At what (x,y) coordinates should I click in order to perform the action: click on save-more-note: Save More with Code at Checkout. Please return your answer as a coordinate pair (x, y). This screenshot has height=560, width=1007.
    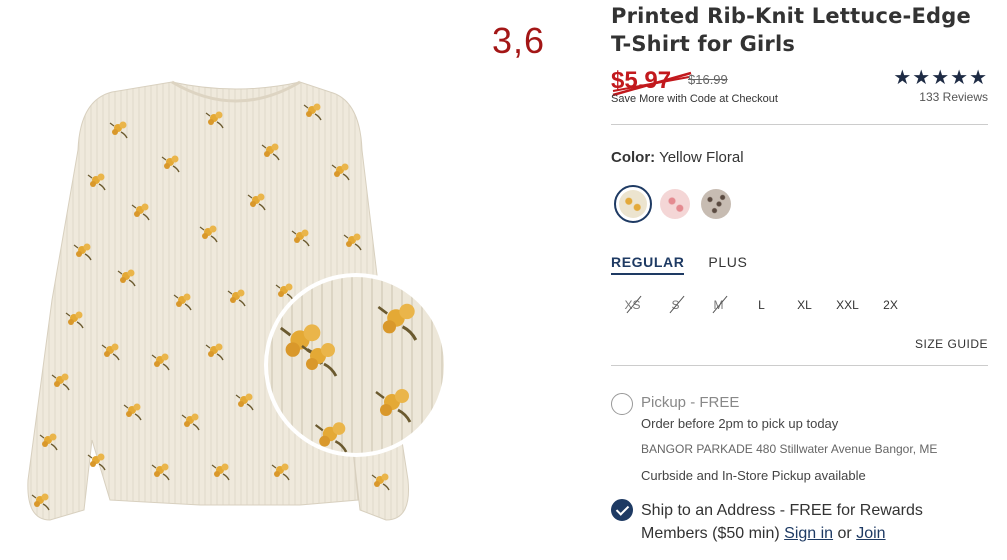
    Looking at the image, I should click on (694, 99).